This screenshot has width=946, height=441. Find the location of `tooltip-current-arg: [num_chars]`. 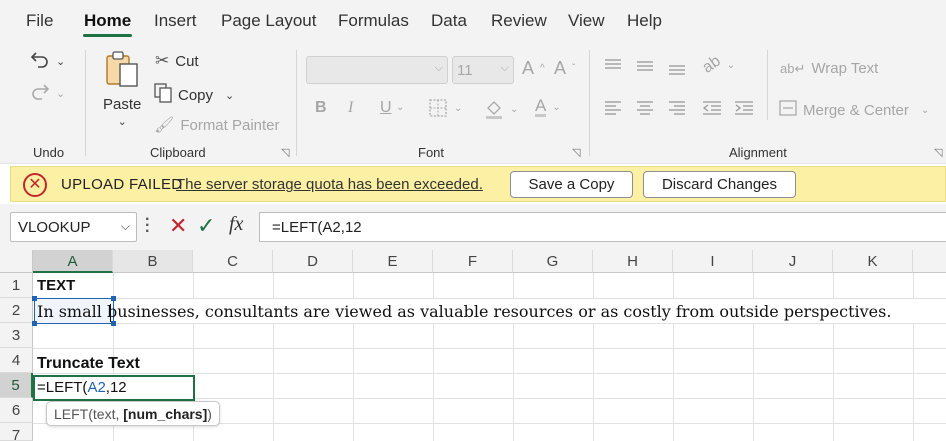

tooltip-current-arg: [num_chars] is located at coordinates (165, 414).